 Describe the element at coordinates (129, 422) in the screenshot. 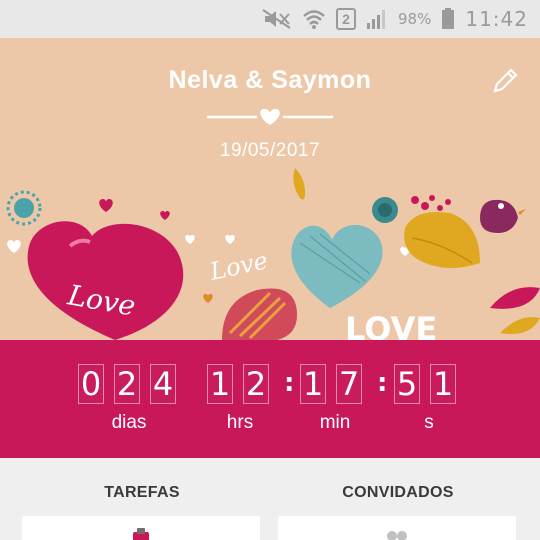

I see `days-label: dias` at that location.